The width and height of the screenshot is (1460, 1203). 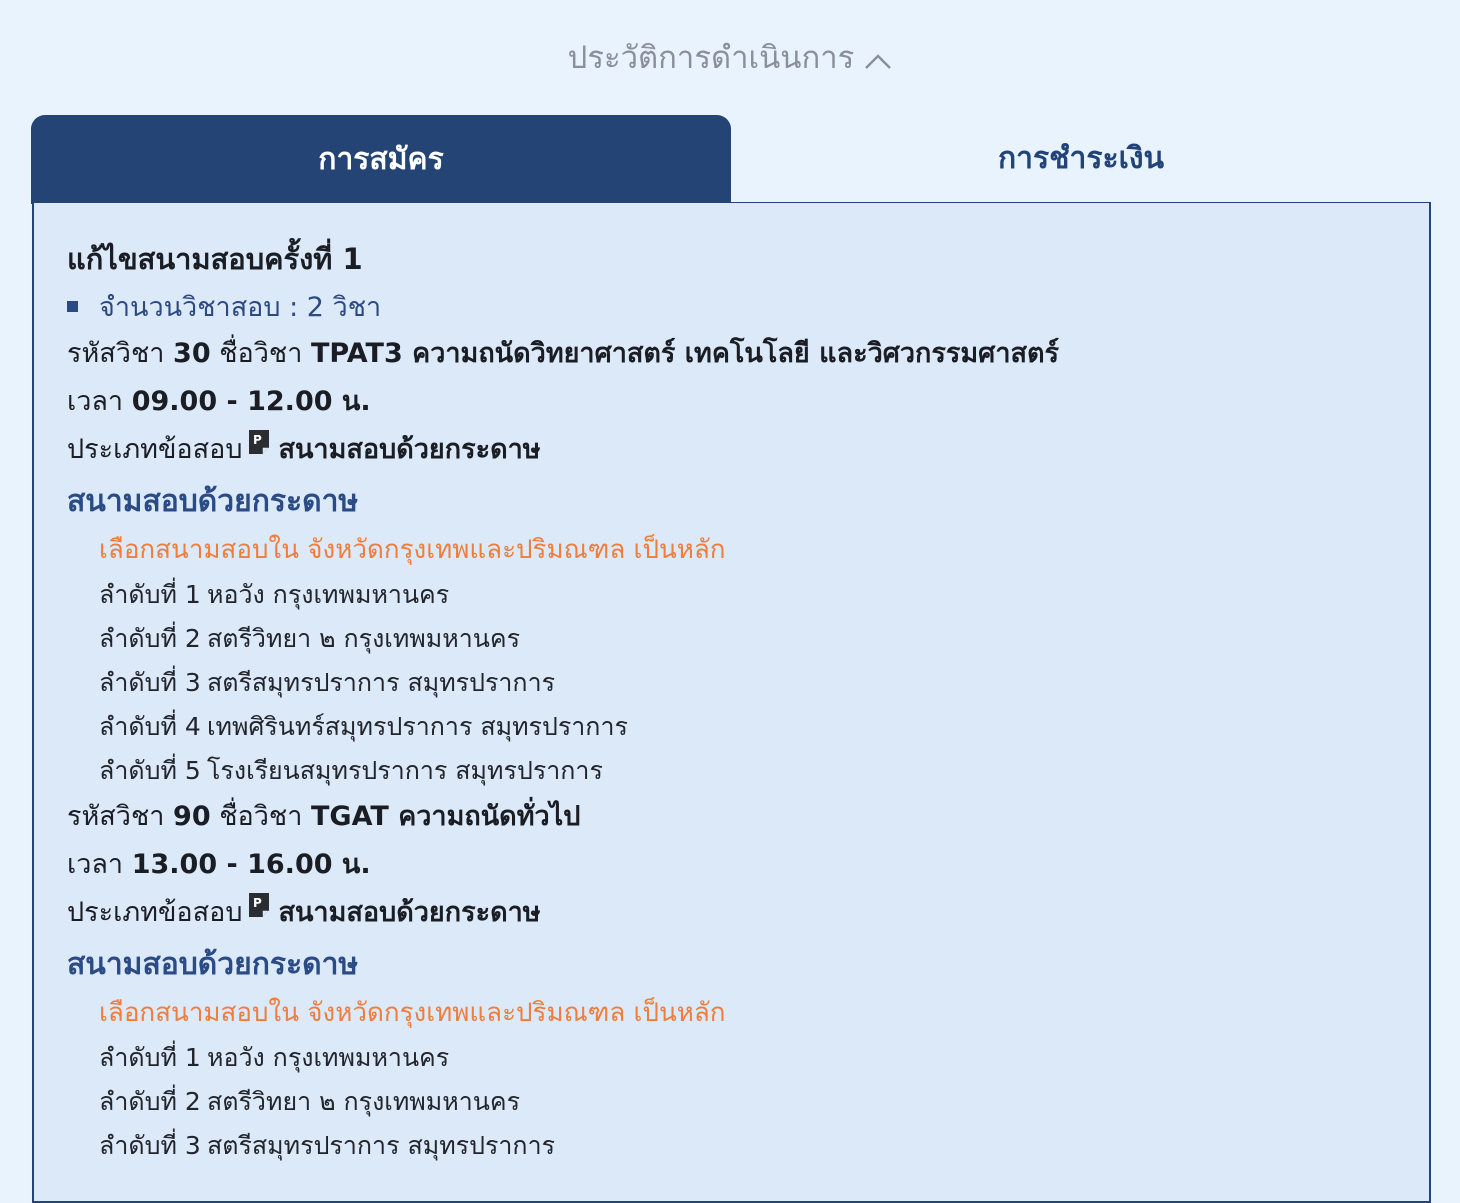 I want to click on history-toggle: ประวัติการดำเนินการ, so click(x=730, y=59).